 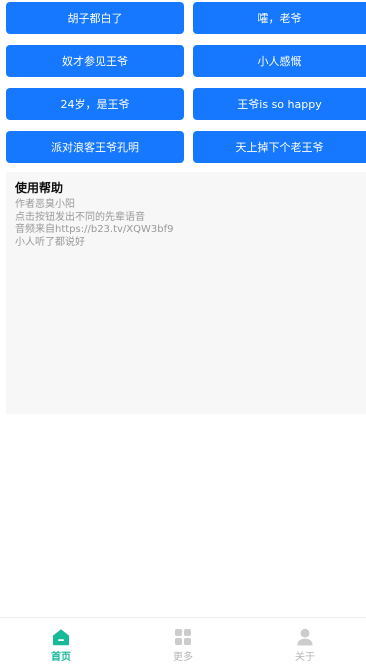 What do you see at coordinates (39, 188) in the screenshot?
I see `help-title: 使用帮助` at bounding box center [39, 188].